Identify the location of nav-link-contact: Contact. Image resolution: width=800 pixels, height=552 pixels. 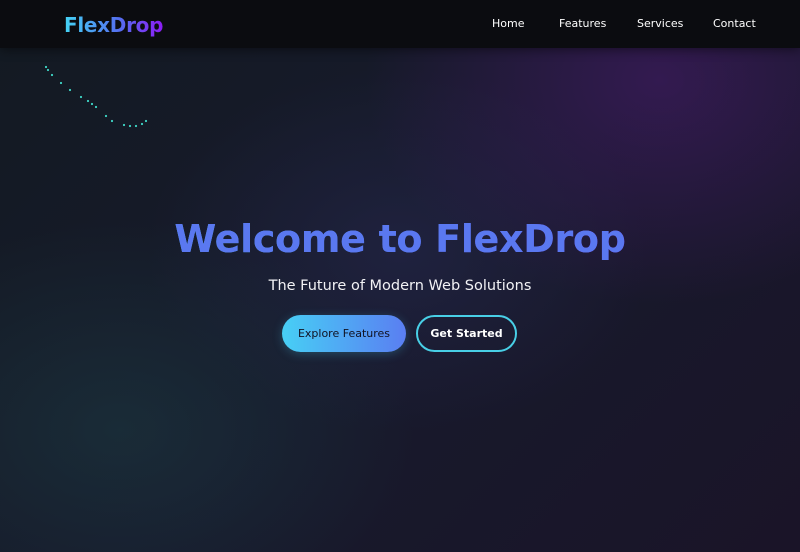
(734, 23).